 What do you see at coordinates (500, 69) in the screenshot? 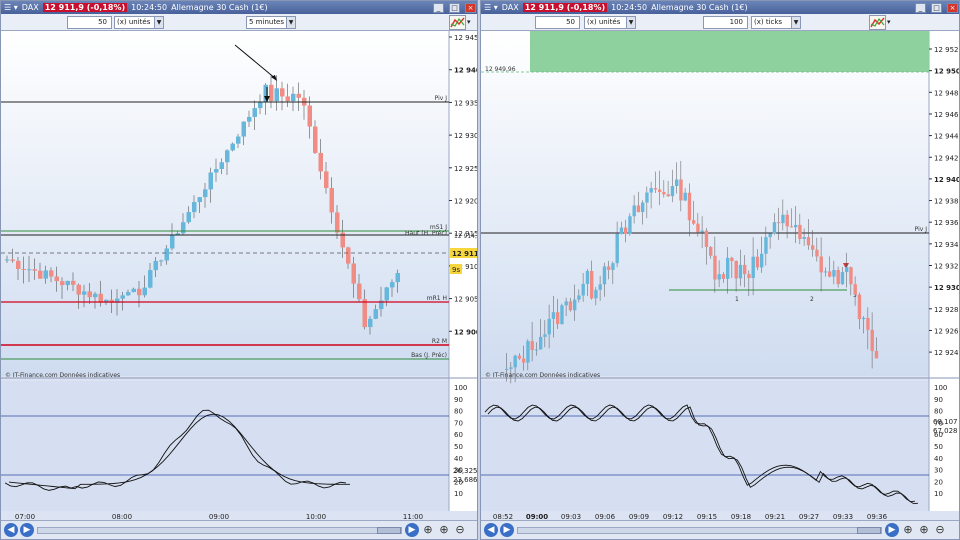
I see `zone-label: 12 949,96` at bounding box center [500, 69].